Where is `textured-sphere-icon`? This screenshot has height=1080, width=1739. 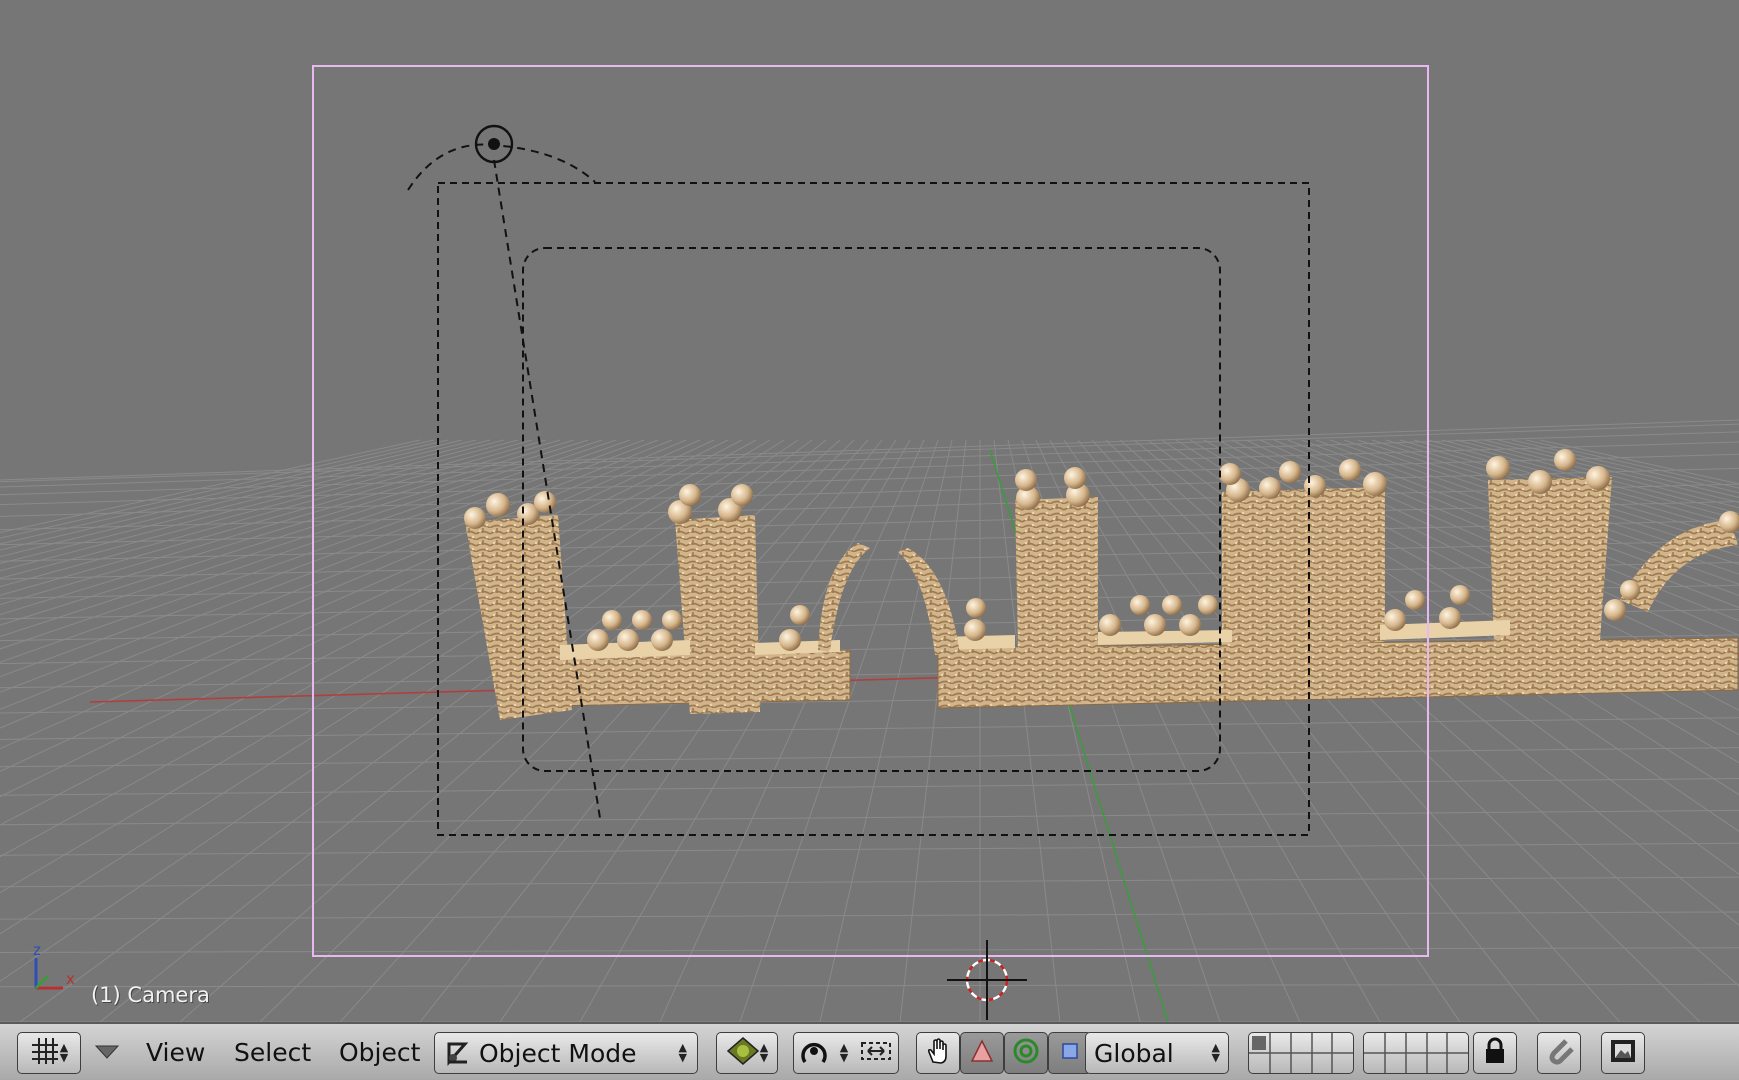 textured-sphere-icon is located at coordinates (743, 1053).